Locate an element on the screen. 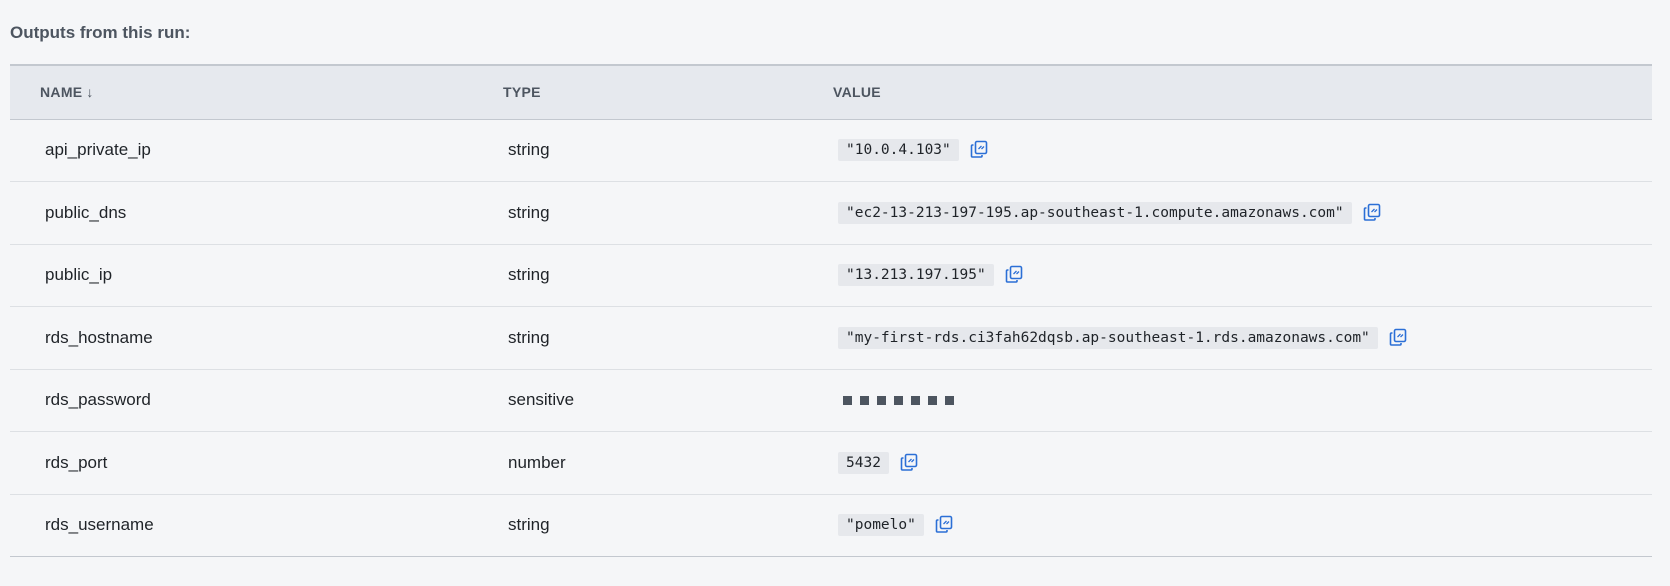 This screenshot has width=1670, height=586. table-row: public_ip string "13.213.197.195" is located at coordinates (831, 275).